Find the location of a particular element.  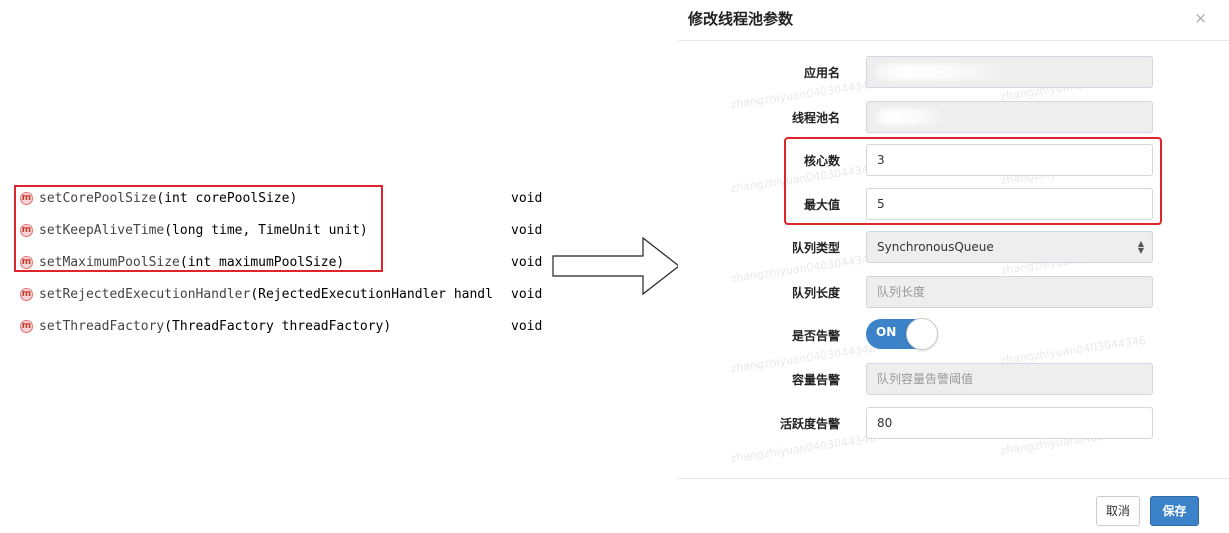

capacity-alarm-placeholder: 队列容量告警阈值 is located at coordinates (925, 379).